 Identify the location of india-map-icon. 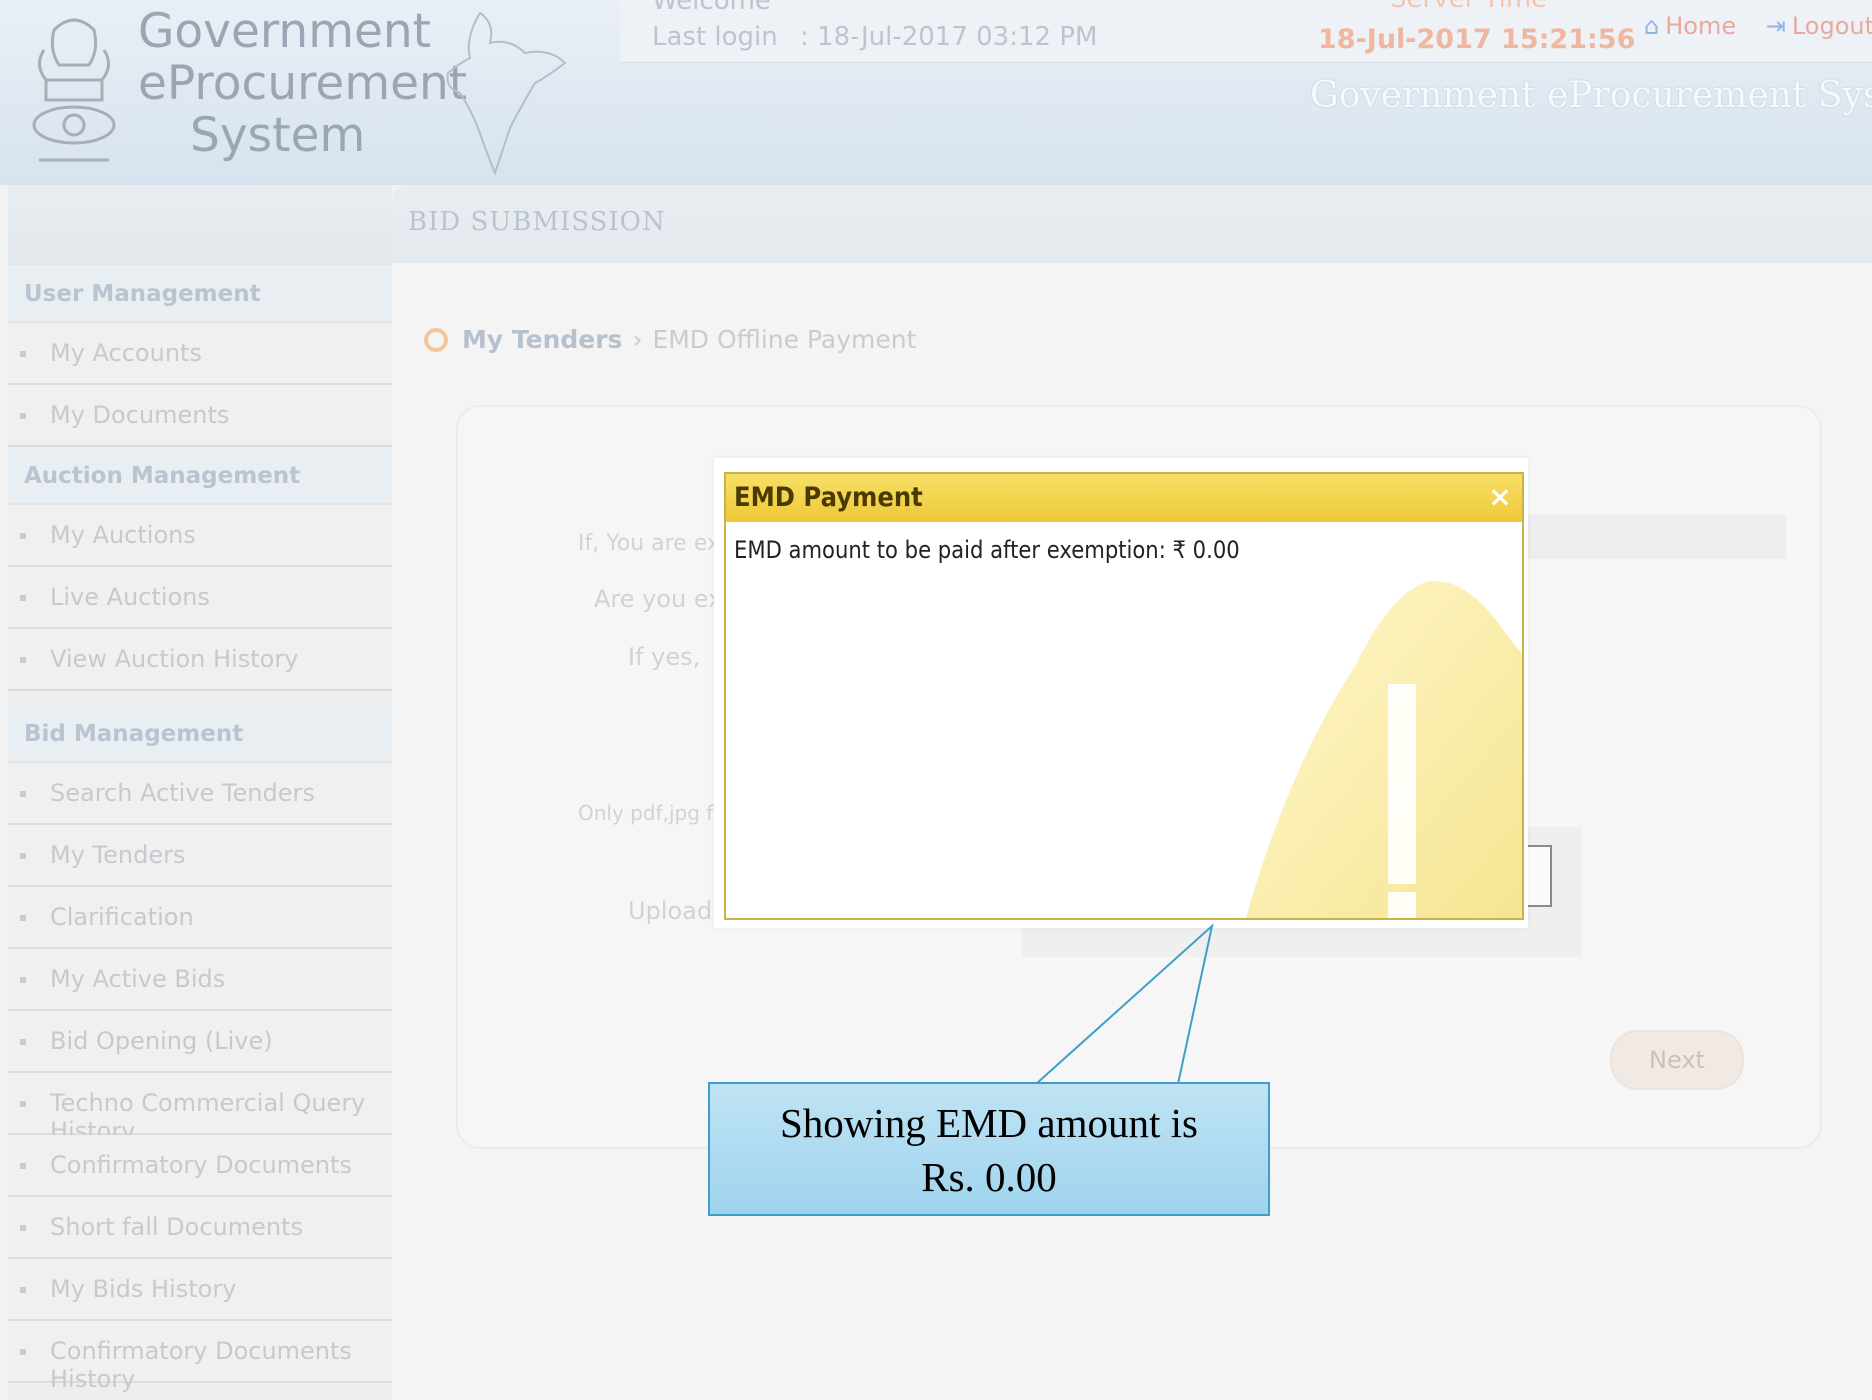
(506, 93).